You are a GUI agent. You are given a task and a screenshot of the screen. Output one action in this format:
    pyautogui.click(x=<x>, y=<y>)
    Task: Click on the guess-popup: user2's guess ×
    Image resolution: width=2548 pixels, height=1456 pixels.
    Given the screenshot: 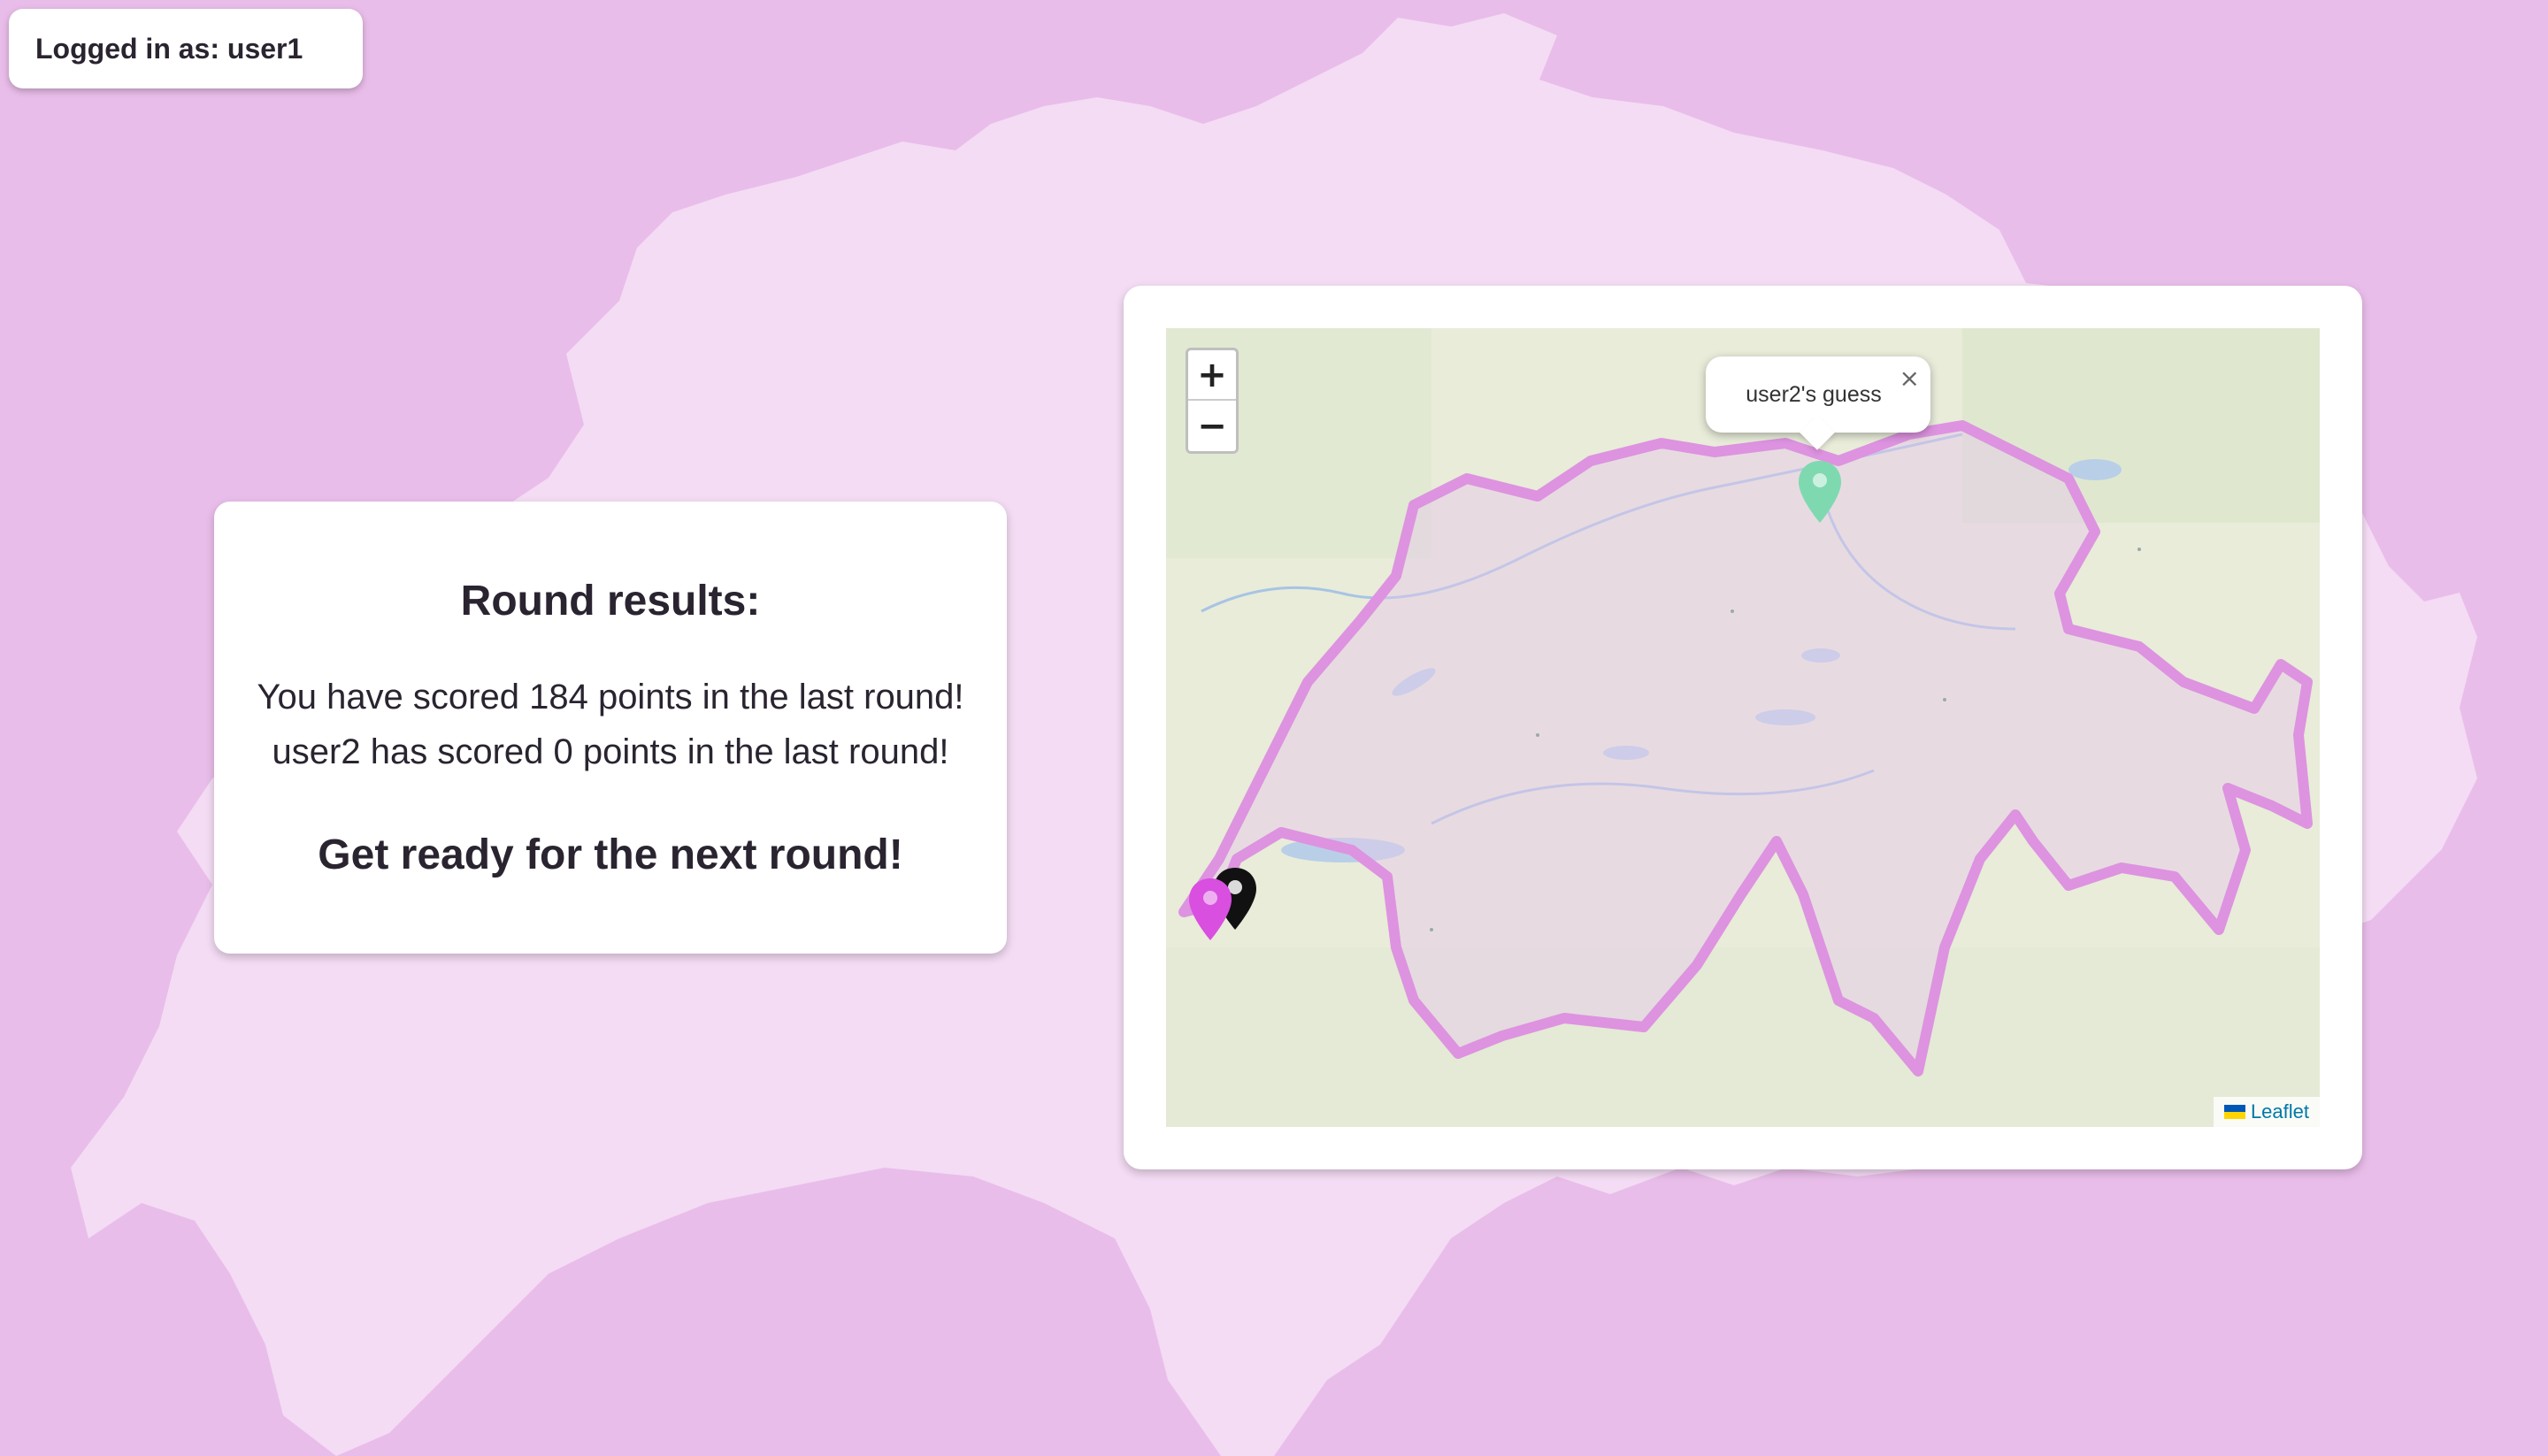 What is the action you would take?
    pyautogui.click(x=1818, y=403)
    